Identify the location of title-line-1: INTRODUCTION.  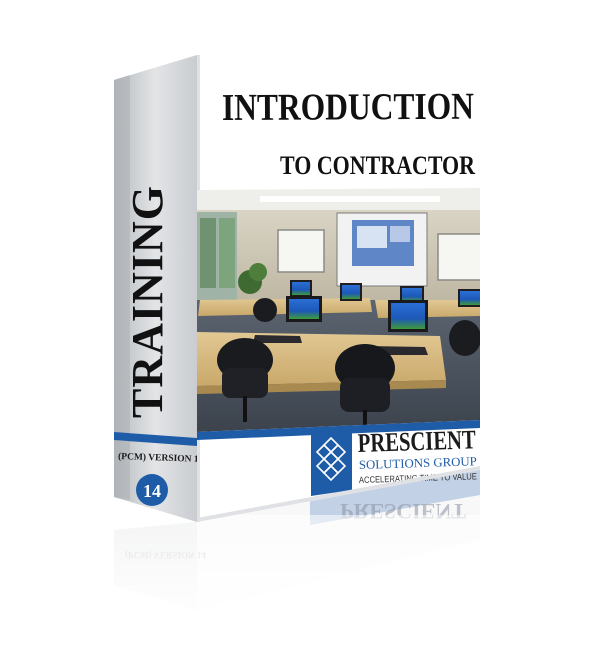
(348, 107).